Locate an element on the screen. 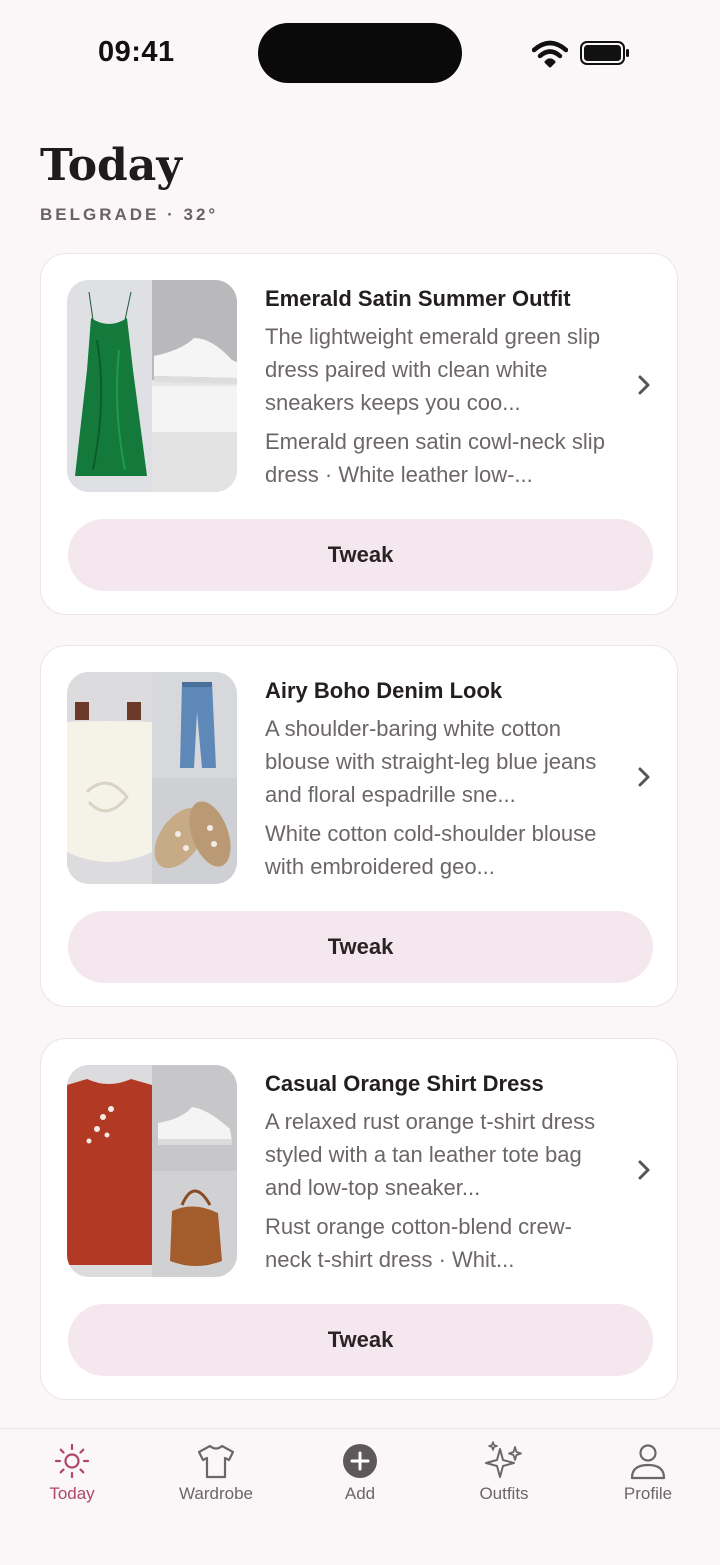 This screenshot has height=1565, width=720. plus-circle-icon is located at coordinates (360, 1461).